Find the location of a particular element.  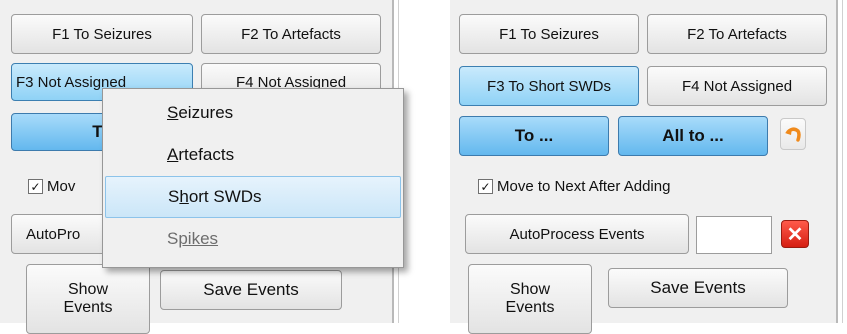

menu-item-spikes: Spikes is located at coordinates (253, 239).